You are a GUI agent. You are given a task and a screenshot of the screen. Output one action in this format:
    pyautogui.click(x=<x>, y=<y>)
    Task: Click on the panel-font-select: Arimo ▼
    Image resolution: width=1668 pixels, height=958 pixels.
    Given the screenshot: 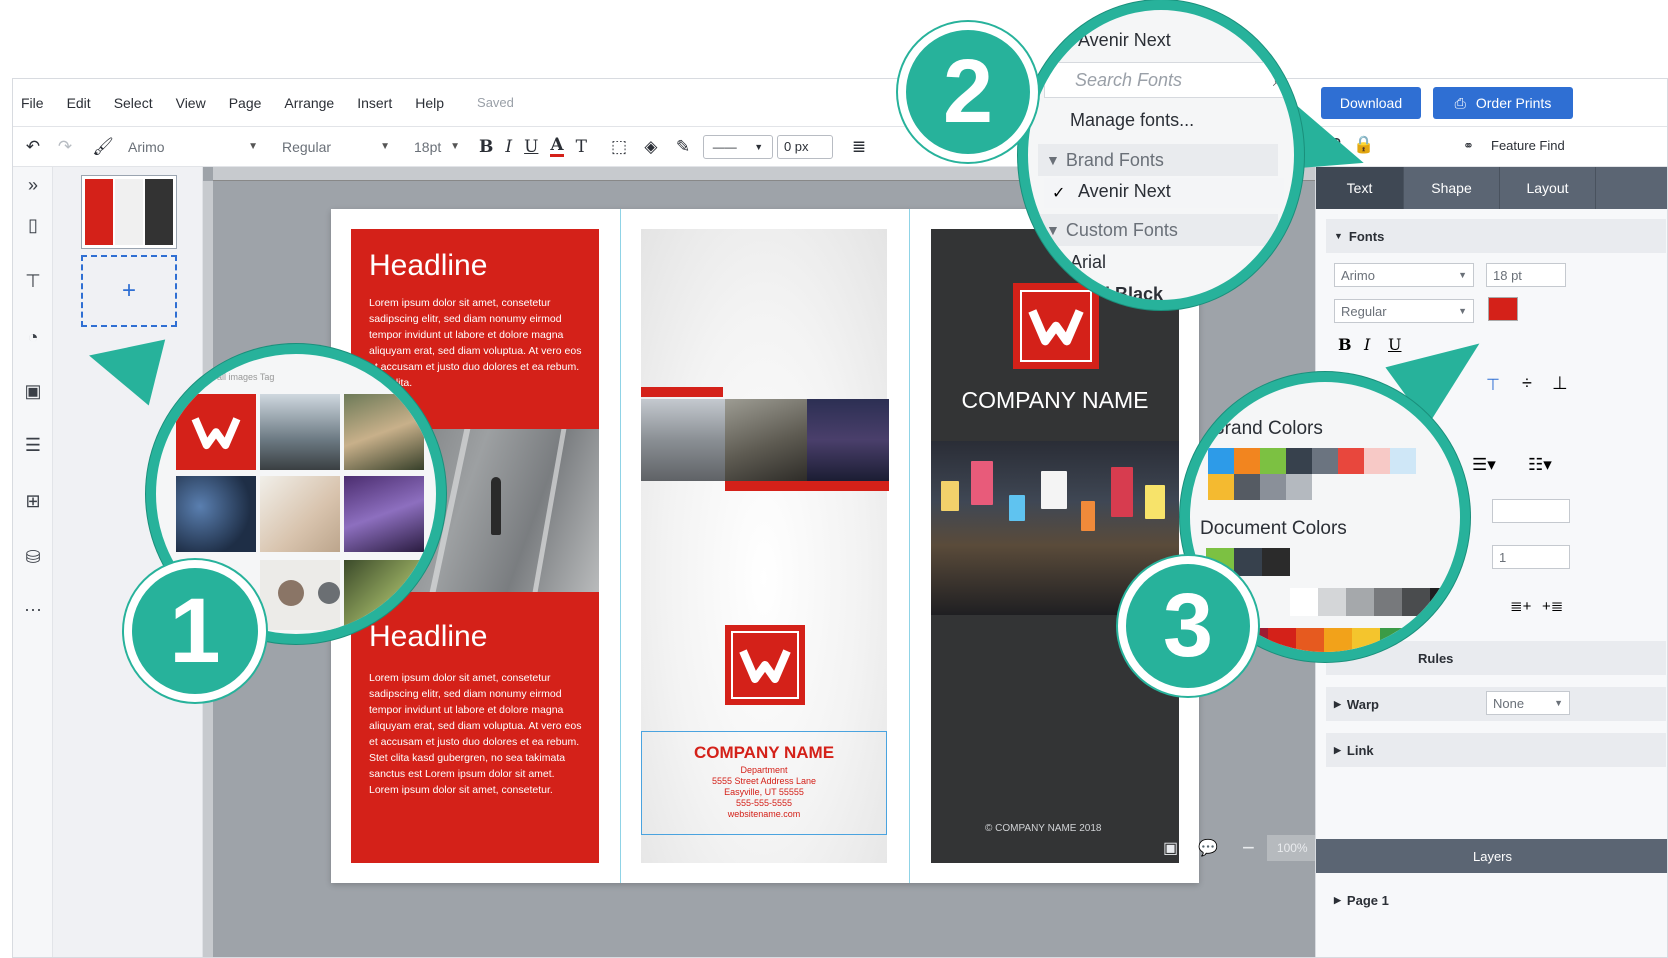 What is the action you would take?
    pyautogui.click(x=1404, y=275)
    